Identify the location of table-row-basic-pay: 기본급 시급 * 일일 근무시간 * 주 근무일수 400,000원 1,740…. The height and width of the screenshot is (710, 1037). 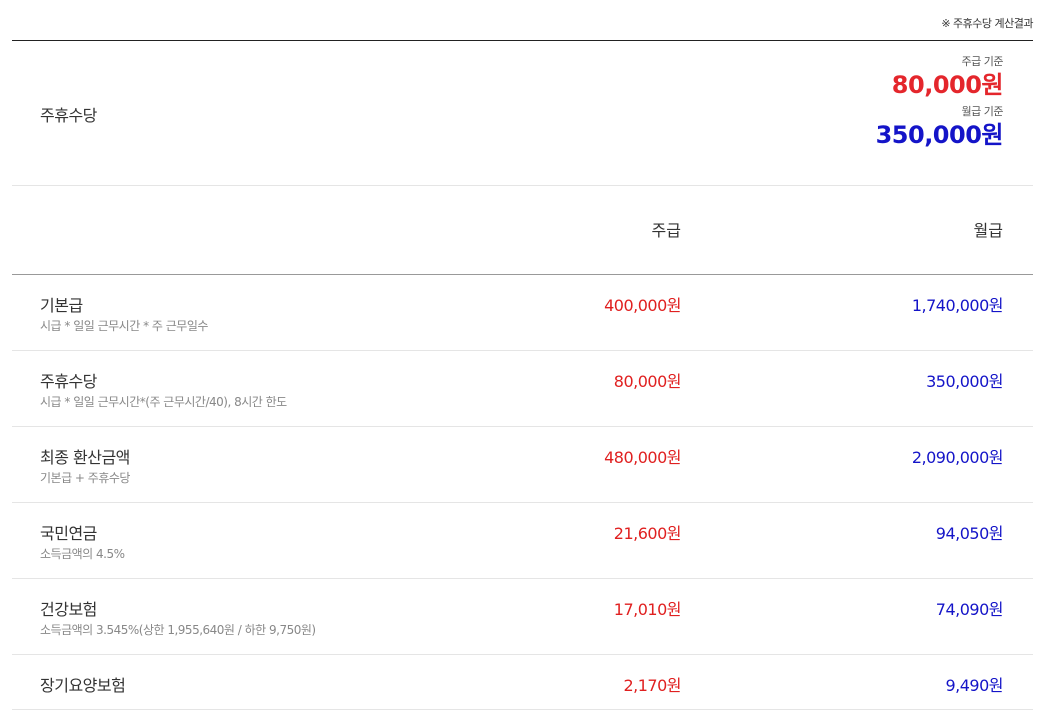
(522, 313).